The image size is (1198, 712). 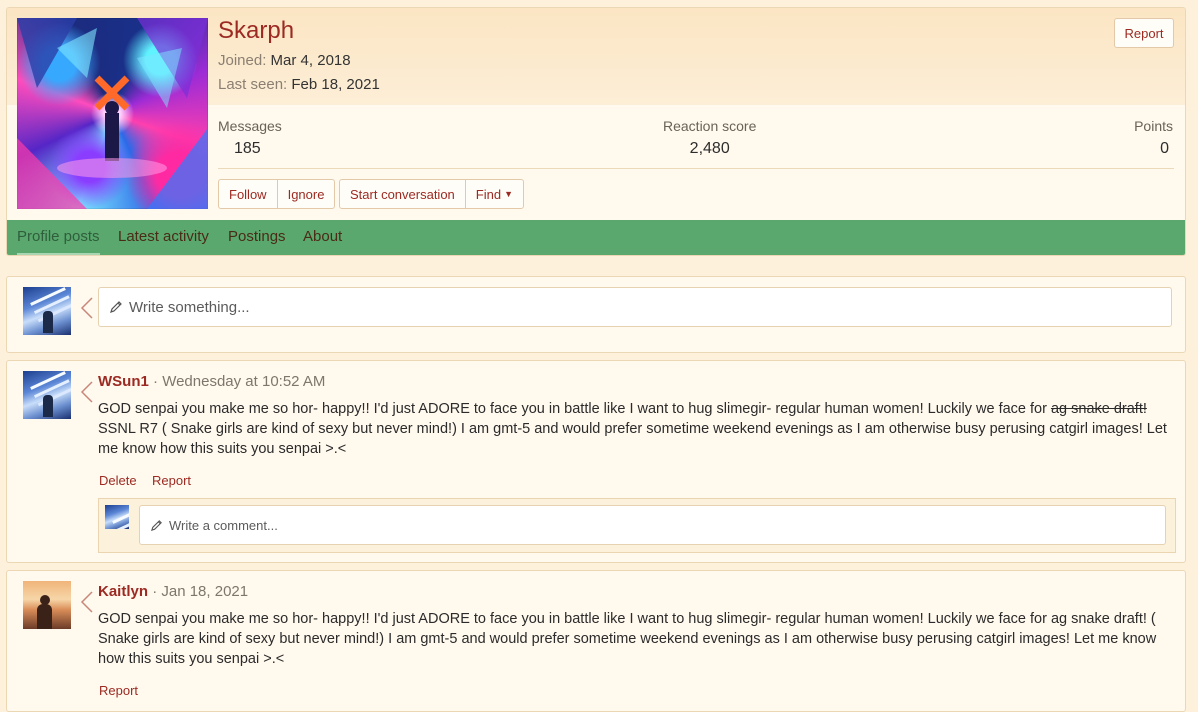 What do you see at coordinates (250, 138) in the screenshot?
I see `stat-messages: Messages 185` at bounding box center [250, 138].